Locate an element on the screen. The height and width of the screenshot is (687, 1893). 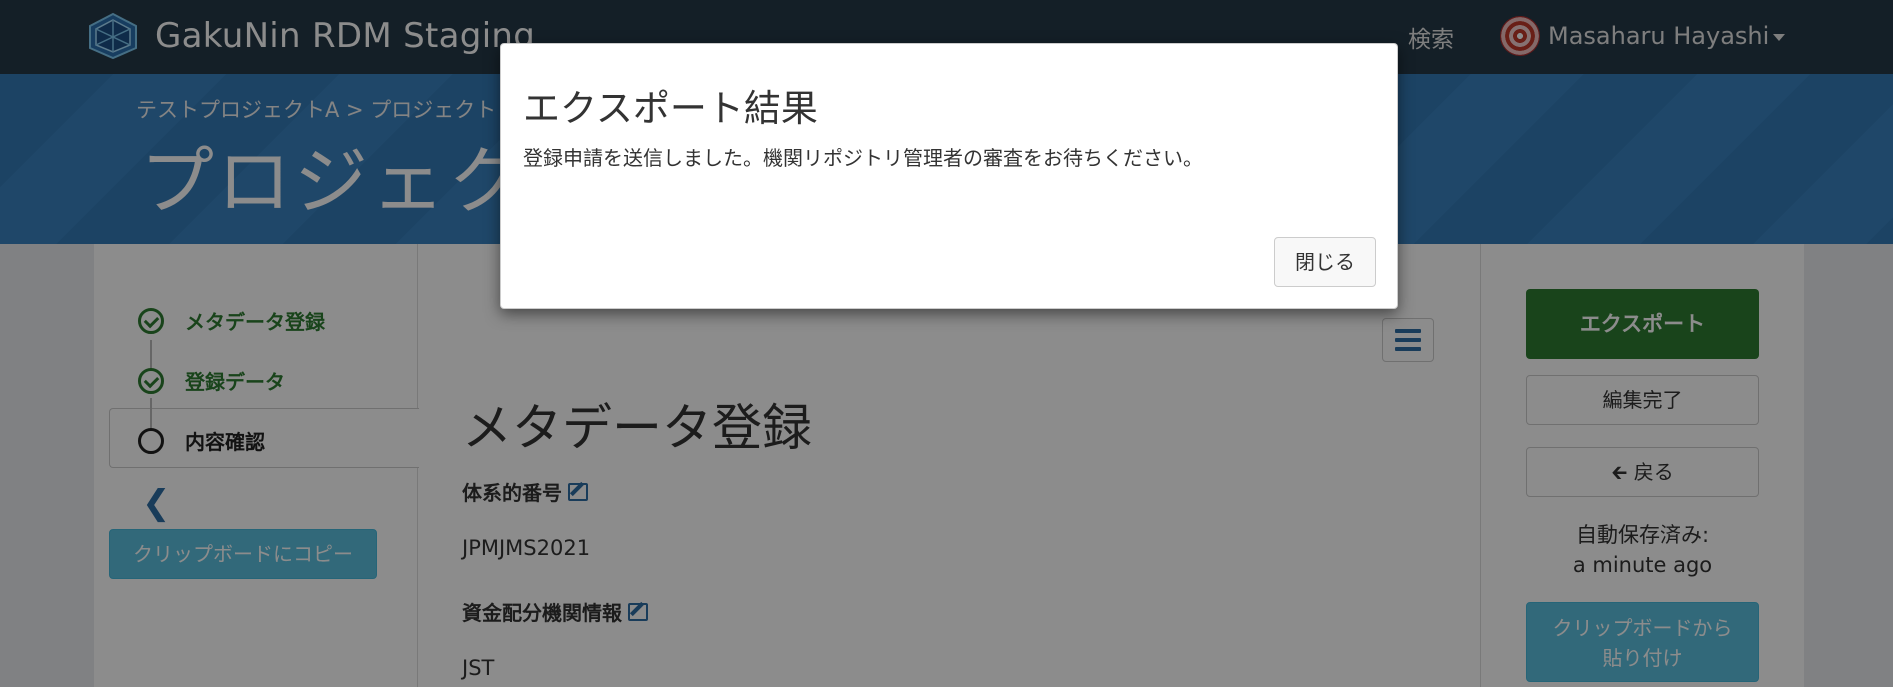
modal-message: 登録申請を送信しました。機関リポジトリ管理者の審査をお待ちください。 is located at coordinates (863, 158).